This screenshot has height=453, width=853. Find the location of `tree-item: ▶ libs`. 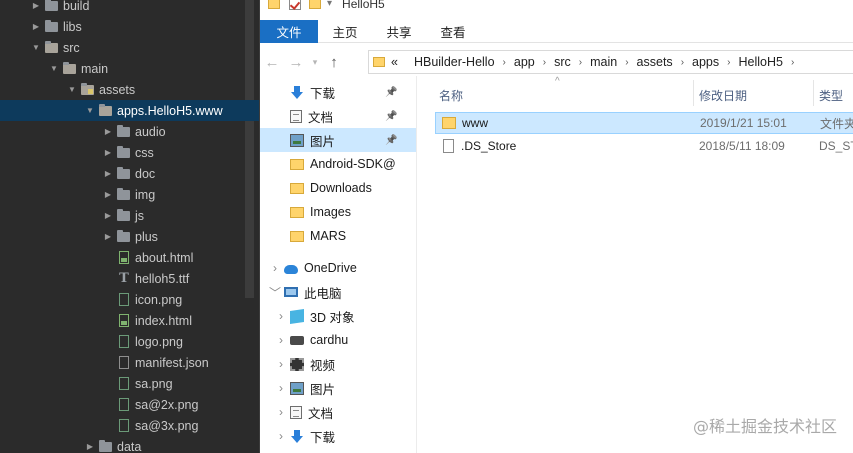

tree-item: ▶ libs is located at coordinates (129, 26).